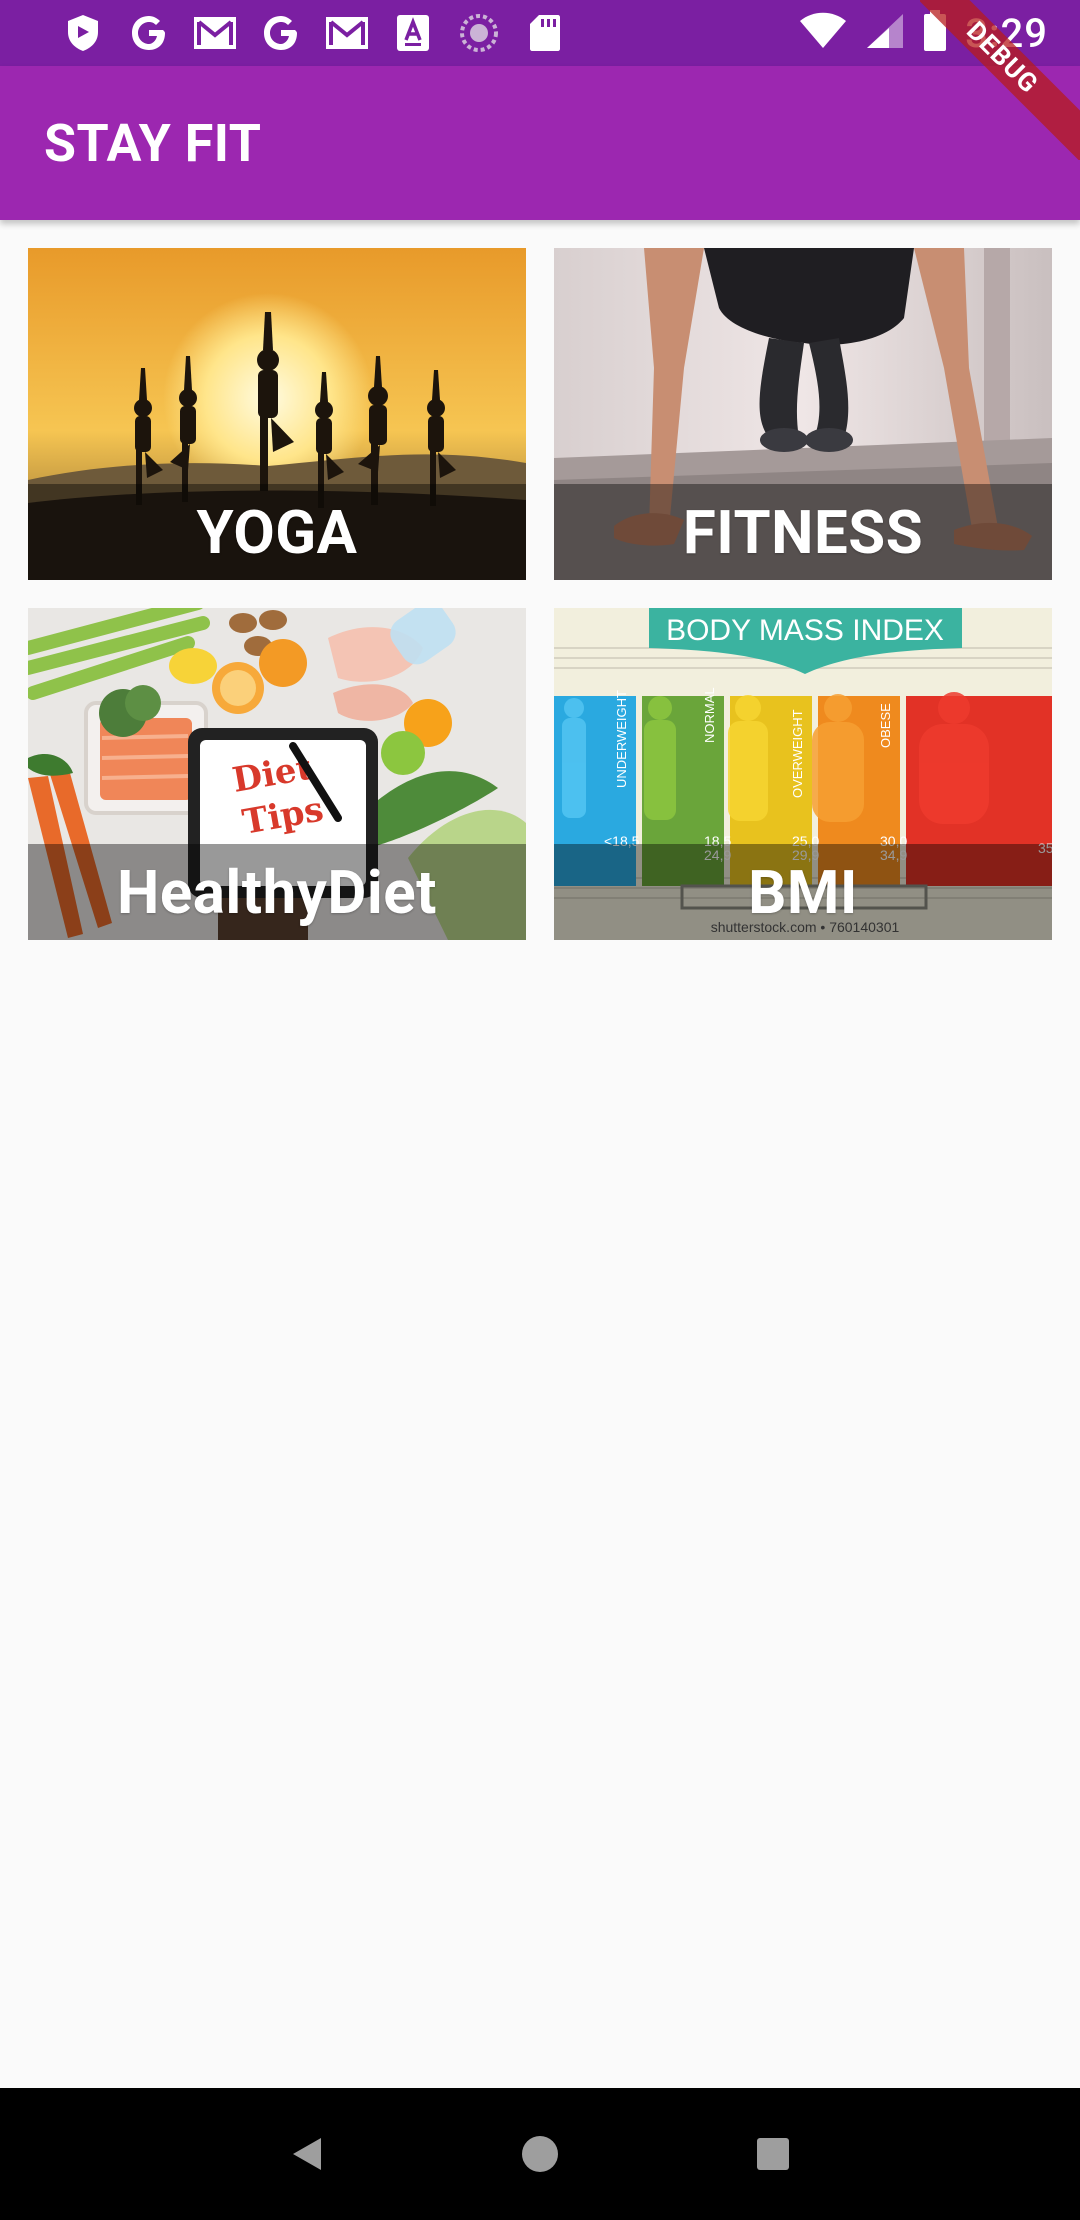 The height and width of the screenshot is (2220, 1080). What do you see at coordinates (153, 143) in the screenshot?
I see `app-title: STAY FIT` at bounding box center [153, 143].